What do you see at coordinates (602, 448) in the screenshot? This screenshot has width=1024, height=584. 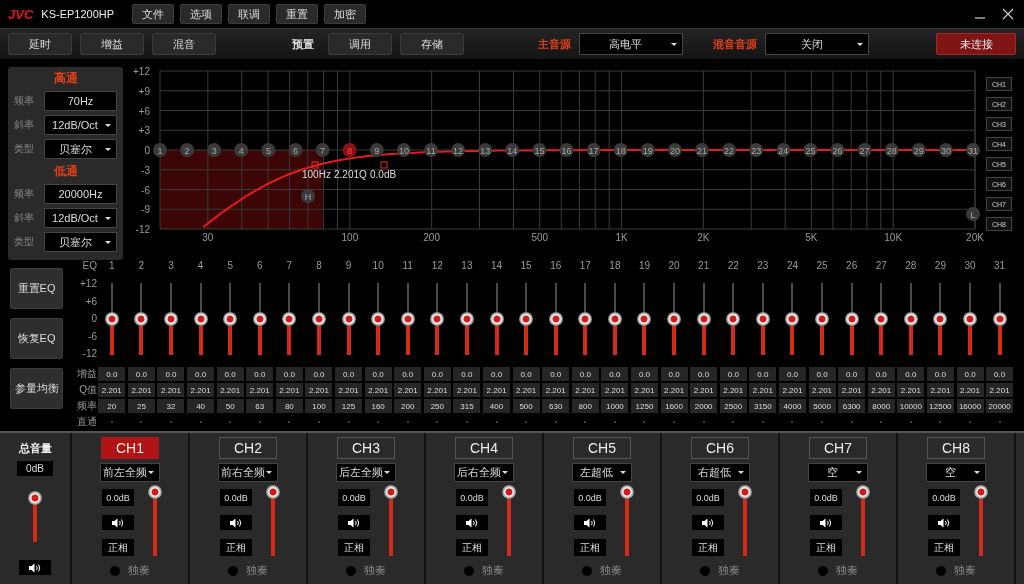 I see `channel-tab: CH5` at bounding box center [602, 448].